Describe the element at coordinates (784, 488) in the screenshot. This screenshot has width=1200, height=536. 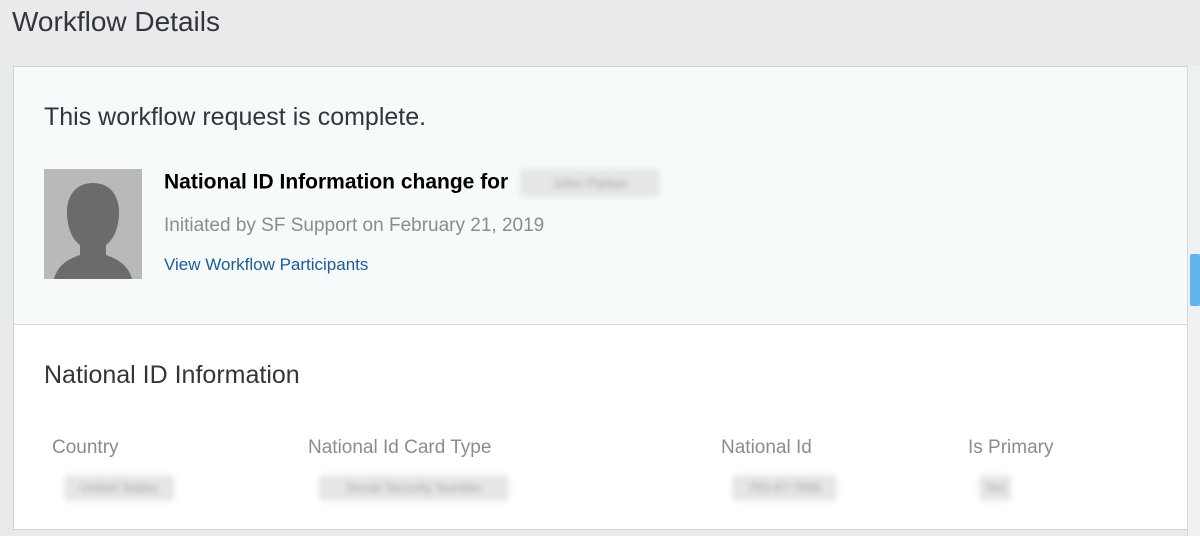
I see `value-national-id: 783-97-7866` at that location.